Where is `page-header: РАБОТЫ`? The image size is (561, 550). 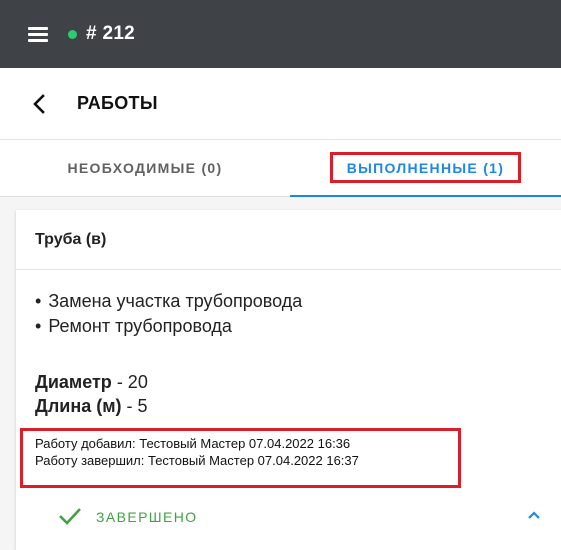 page-header: РАБОТЫ is located at coordinates (280, 104).